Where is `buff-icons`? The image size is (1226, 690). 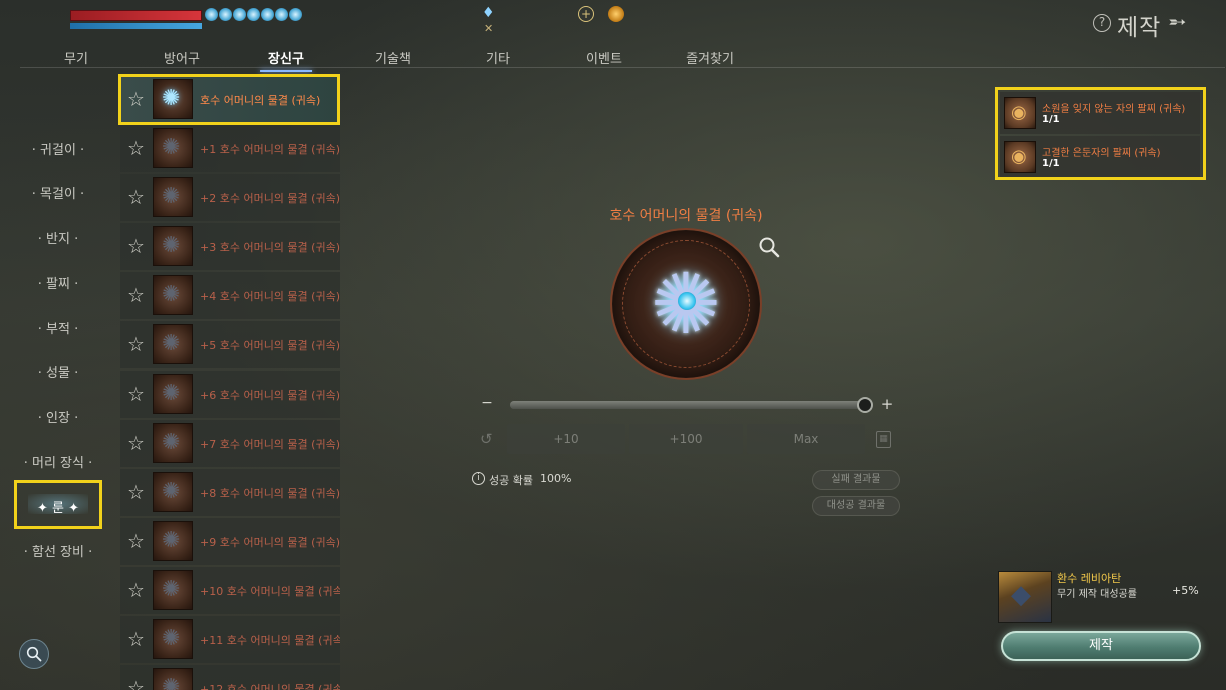
buff-icons is located at coordinates (253, 14).